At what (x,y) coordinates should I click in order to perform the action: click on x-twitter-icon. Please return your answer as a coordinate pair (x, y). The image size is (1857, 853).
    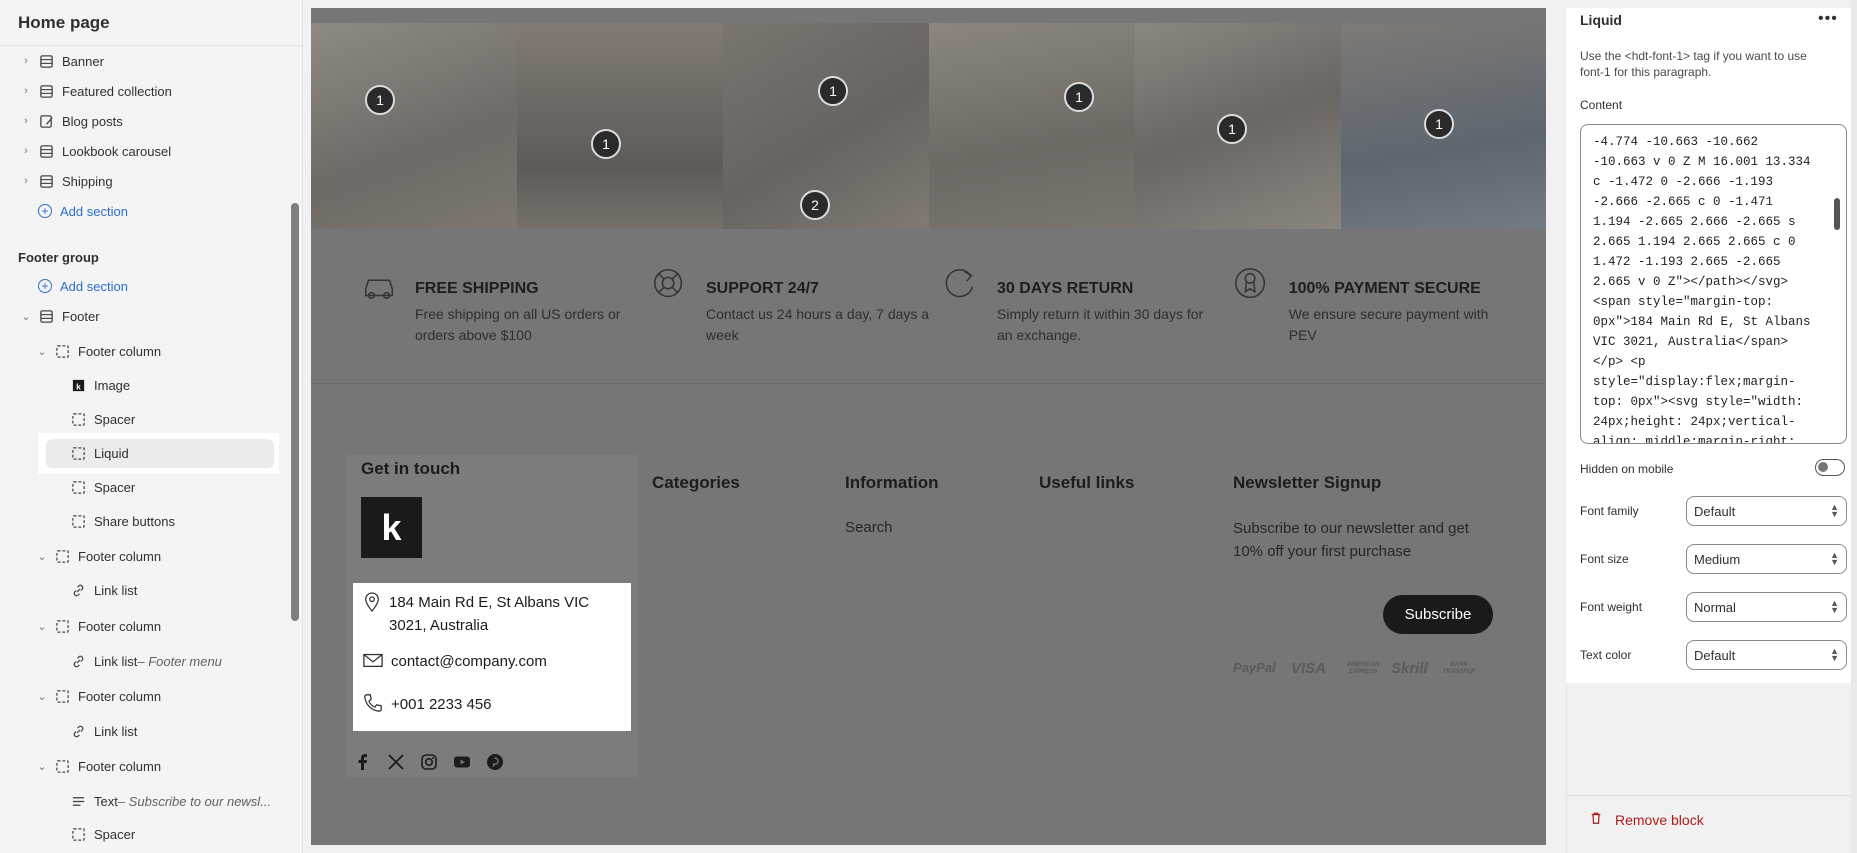
    Looking at the image, I should click on (396, 762).